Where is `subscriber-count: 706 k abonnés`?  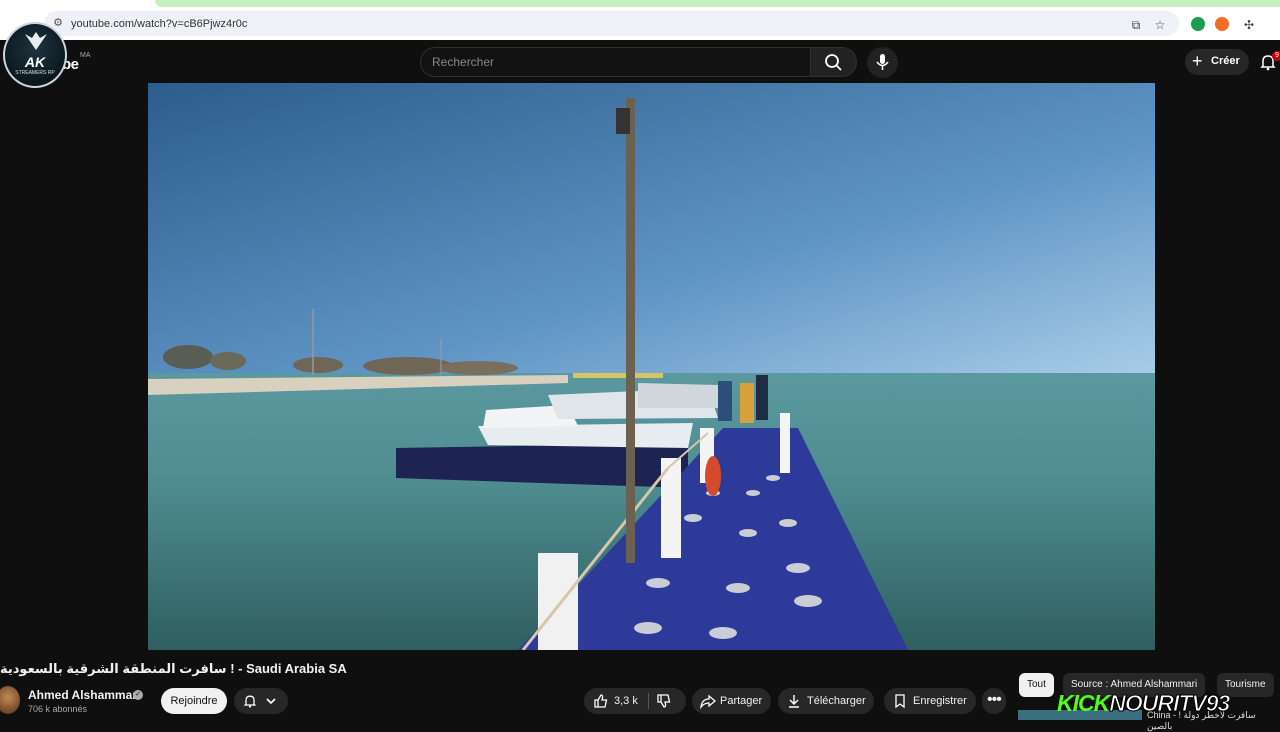
subscriber-count: 706 k abonnés is located at coordinates (58, 709).